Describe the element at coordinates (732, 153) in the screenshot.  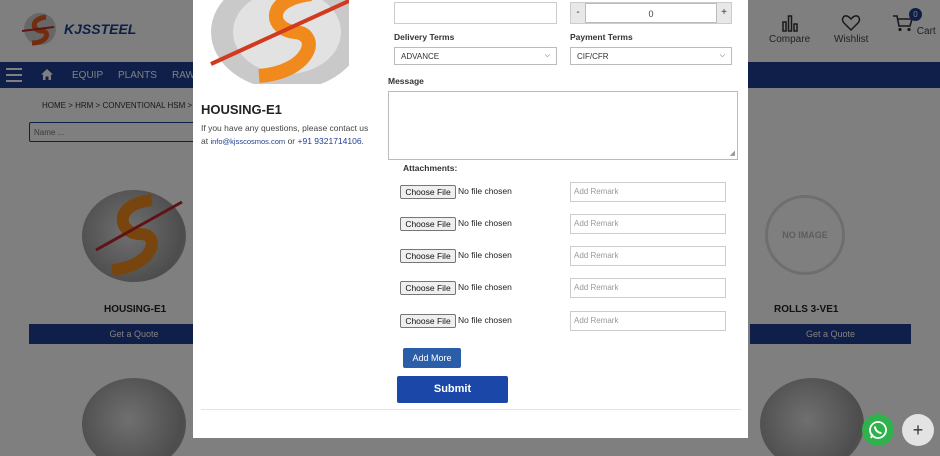
I see `resize-handle-icon: ◢` at that location.